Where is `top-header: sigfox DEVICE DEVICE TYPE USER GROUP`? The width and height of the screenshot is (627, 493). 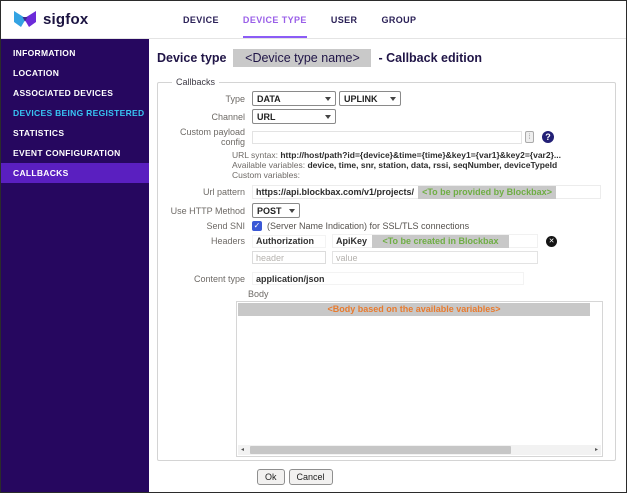
top-header: sigfox DEVICE DEVICE TYPE USER GROUP is located at coordinates (313, 20).